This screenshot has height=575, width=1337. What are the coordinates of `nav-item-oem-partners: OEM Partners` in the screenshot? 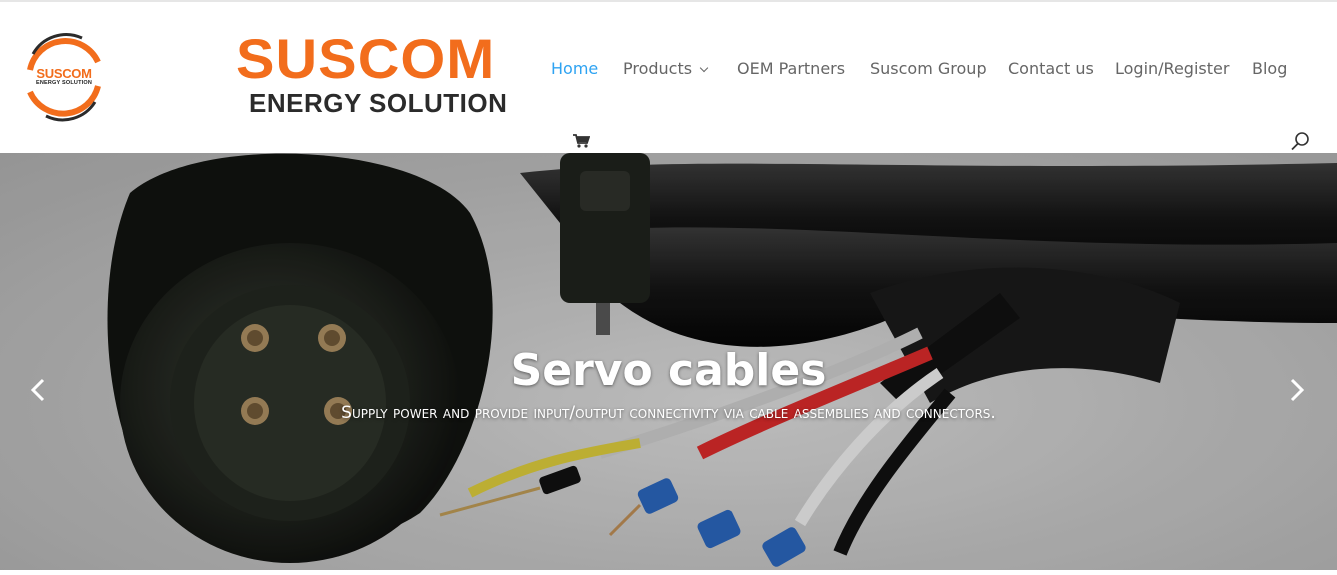 It's located at (791, 69).